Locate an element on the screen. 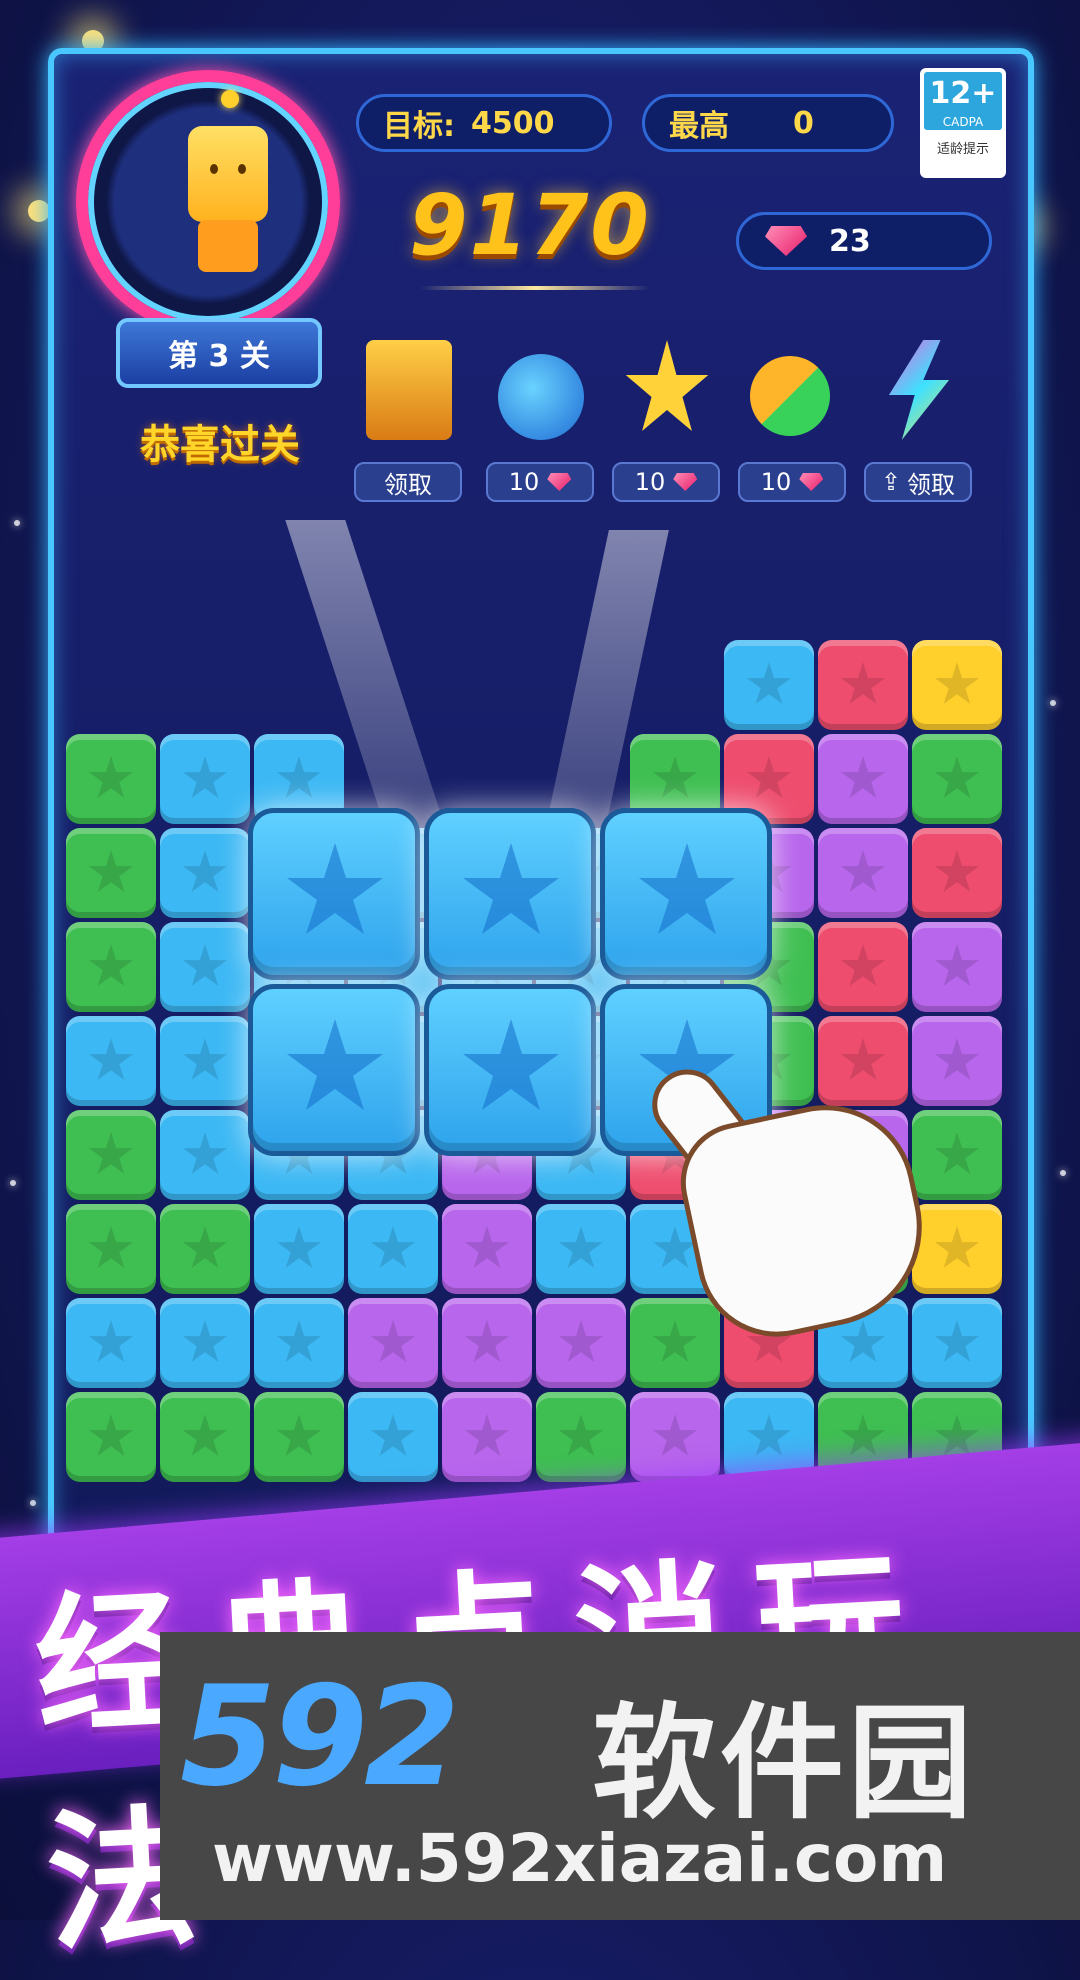 The width and height of the screenshot is (1080, 1980). target-score-pill: 目标: 4500 is located at coordinates (484, 123).